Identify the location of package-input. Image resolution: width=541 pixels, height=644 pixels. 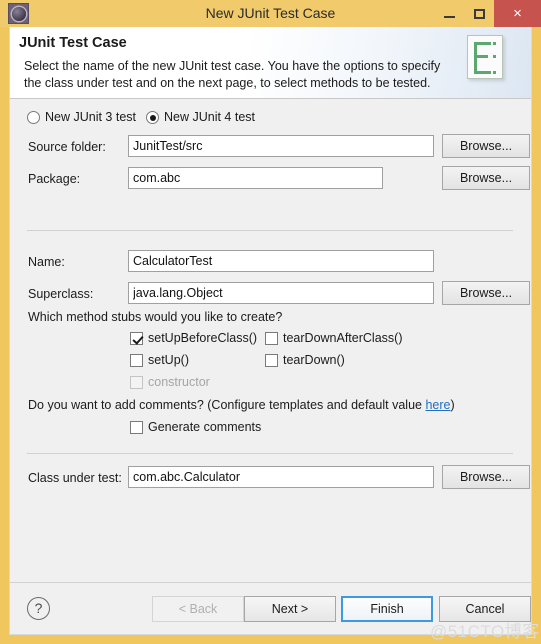
(255, 178).